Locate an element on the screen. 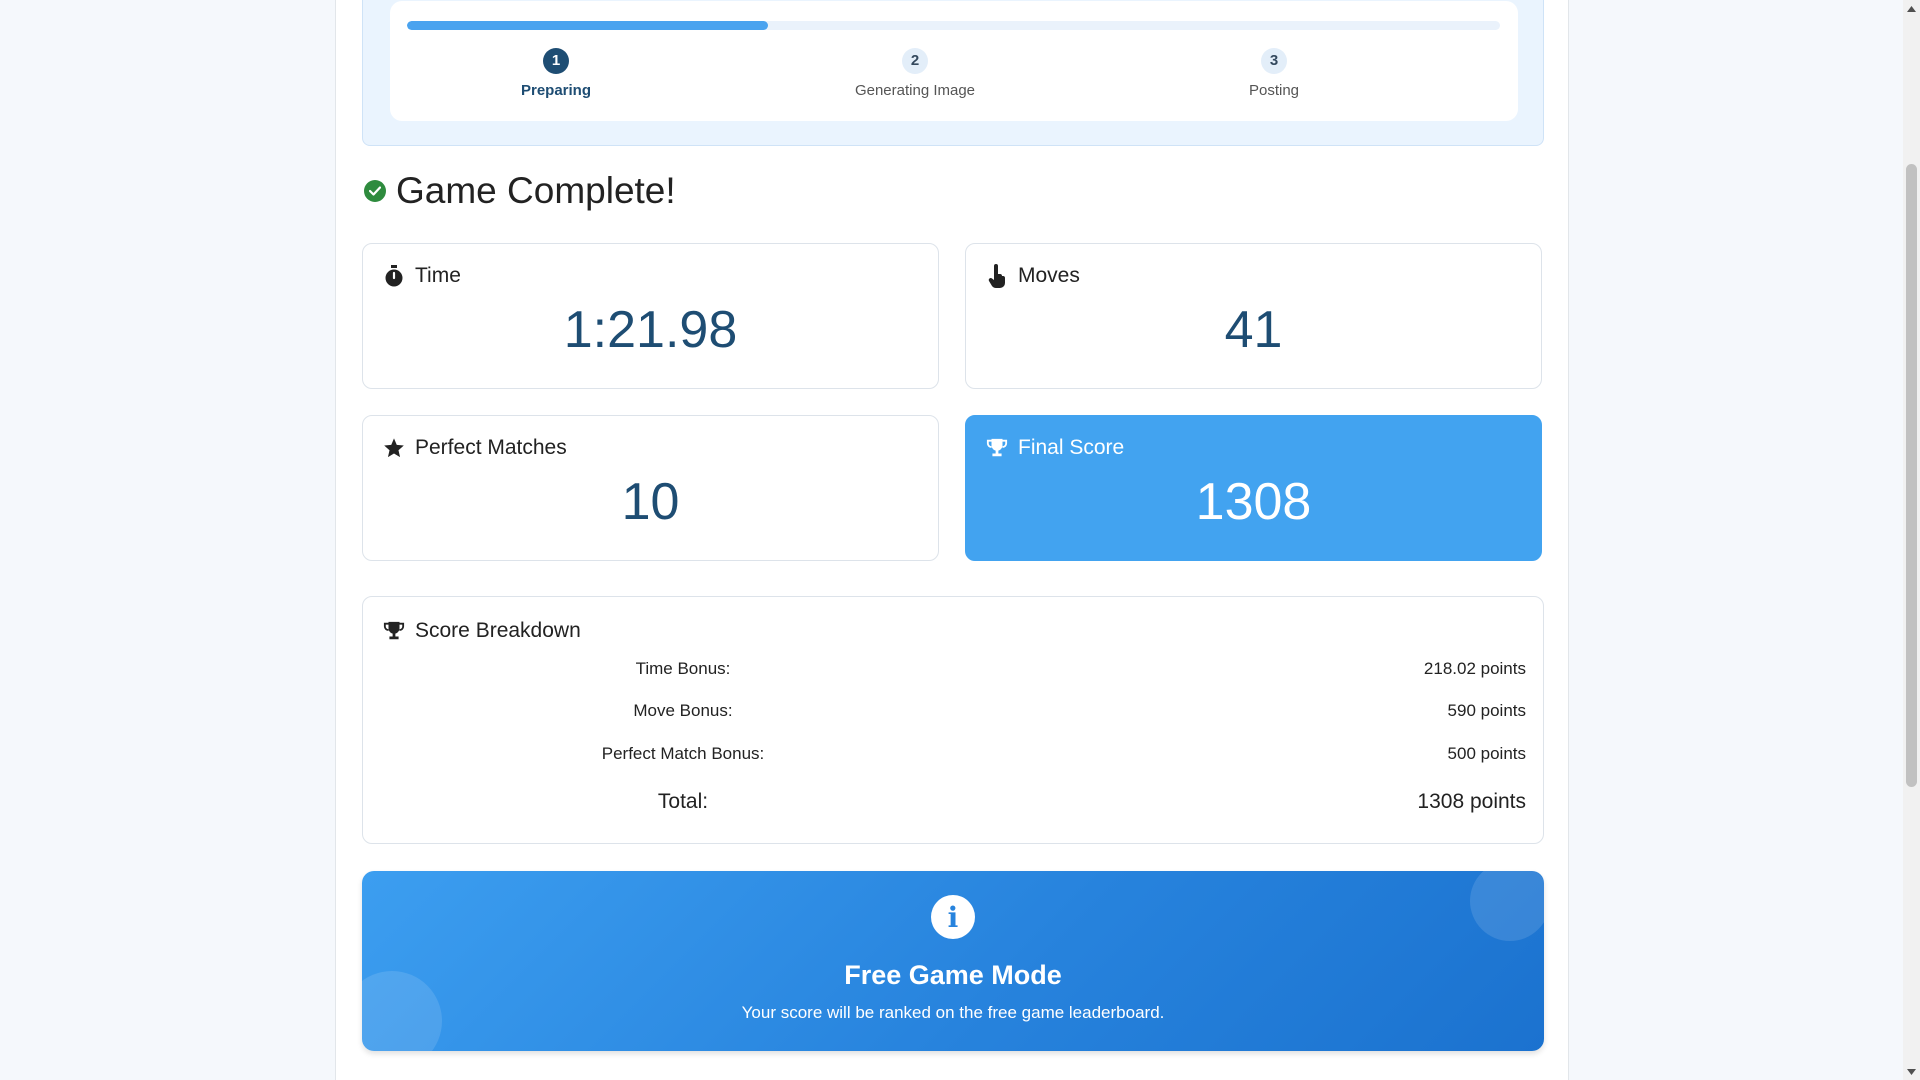 The height and width of the screenshot is (1080, 1920). row-label: Perfect Match Bonus: is located at coordinates (683, 753).